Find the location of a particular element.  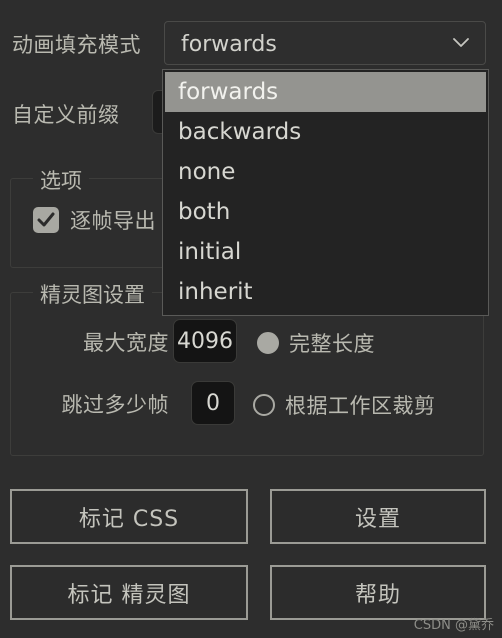

mark-sprite-button: 标记 精灵图 is located at coordinates (129, 592).